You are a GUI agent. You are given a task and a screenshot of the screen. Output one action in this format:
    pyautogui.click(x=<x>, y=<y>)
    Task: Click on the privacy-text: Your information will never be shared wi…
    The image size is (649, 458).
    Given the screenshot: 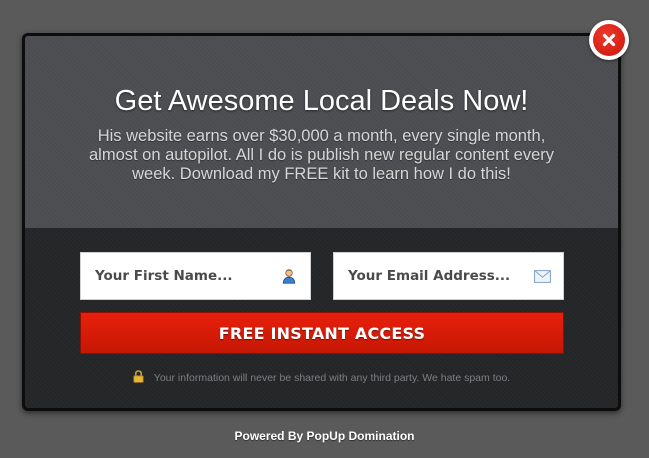 What is the action you would take?
    pyautogui.click(x=332, y=378)
    